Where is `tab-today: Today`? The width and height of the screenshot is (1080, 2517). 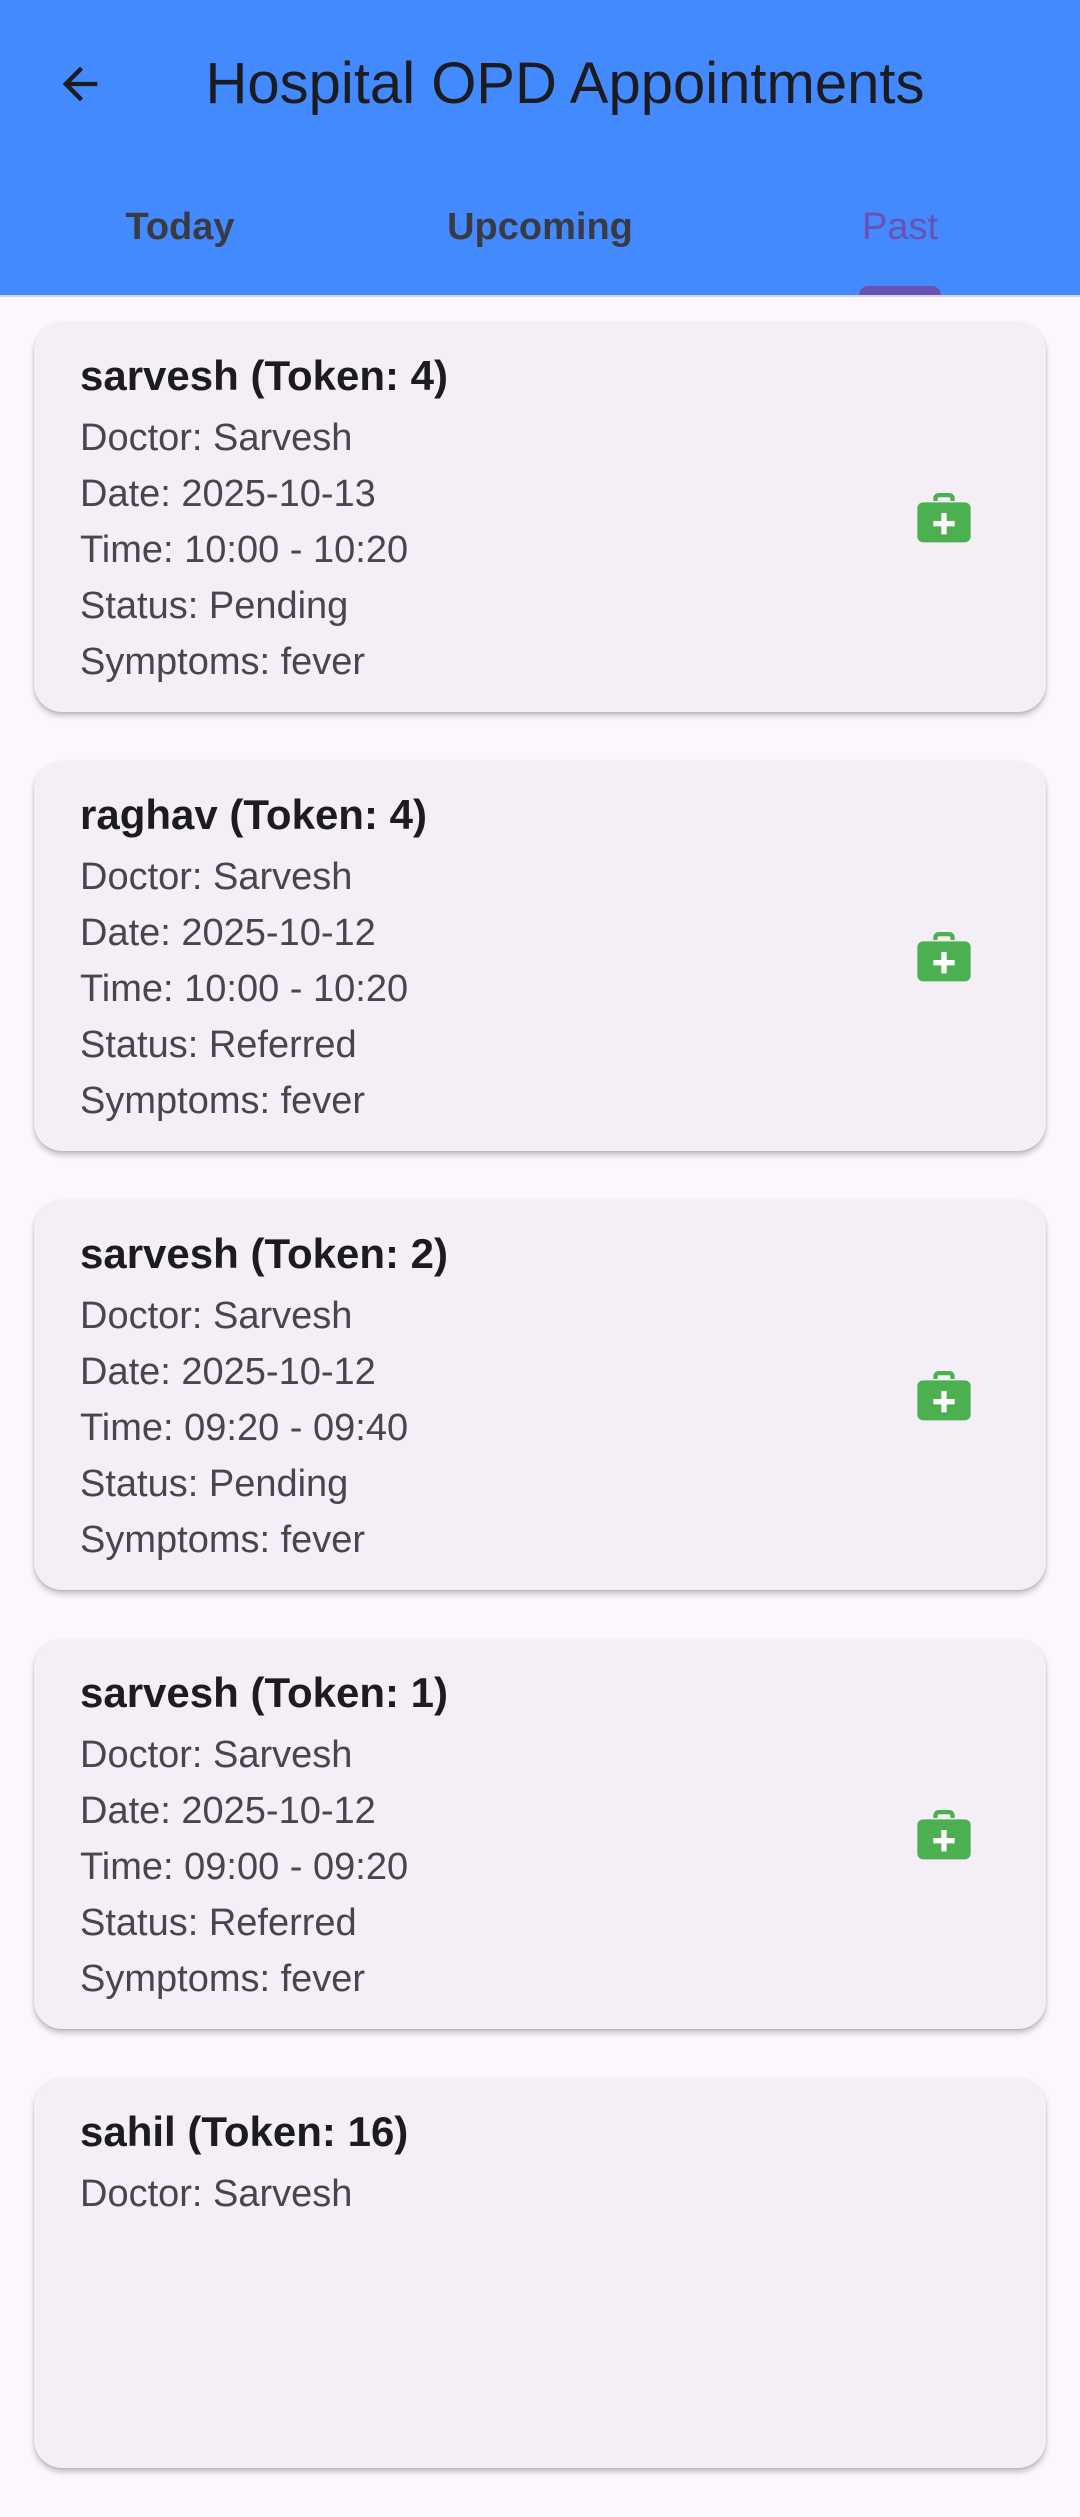 tab-today: Today is located at coordinates (180, 235).